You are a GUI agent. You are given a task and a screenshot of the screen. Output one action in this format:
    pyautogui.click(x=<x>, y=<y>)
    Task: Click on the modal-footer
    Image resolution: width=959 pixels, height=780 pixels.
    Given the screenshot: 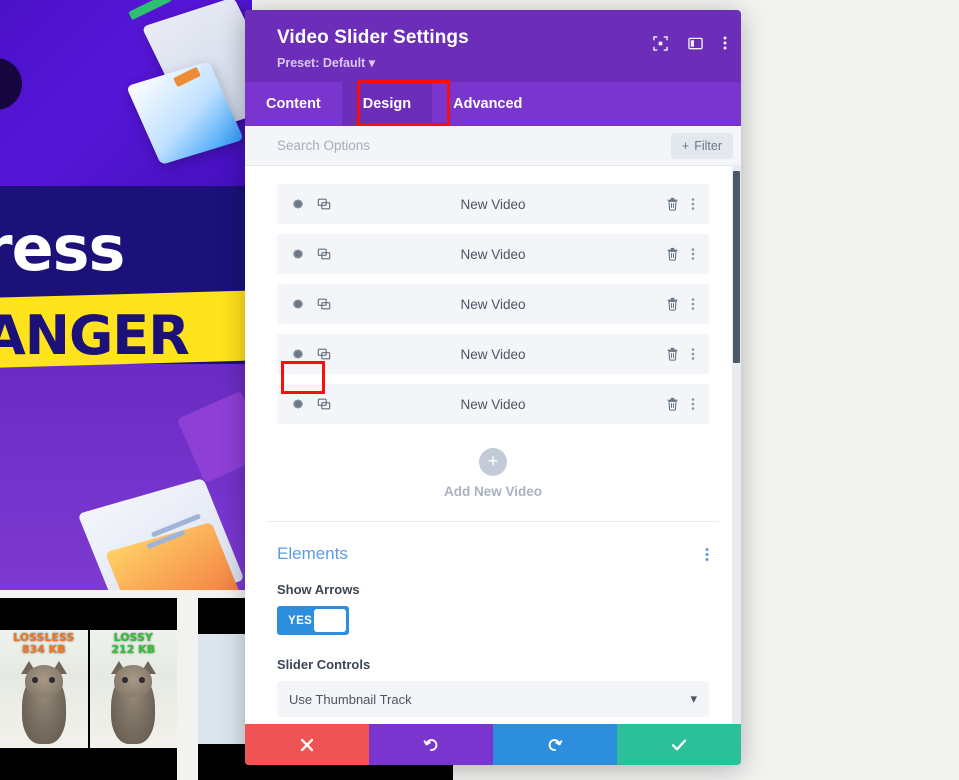 What is the action you would take?
    pyautogui.click(x=493, y=744)
    